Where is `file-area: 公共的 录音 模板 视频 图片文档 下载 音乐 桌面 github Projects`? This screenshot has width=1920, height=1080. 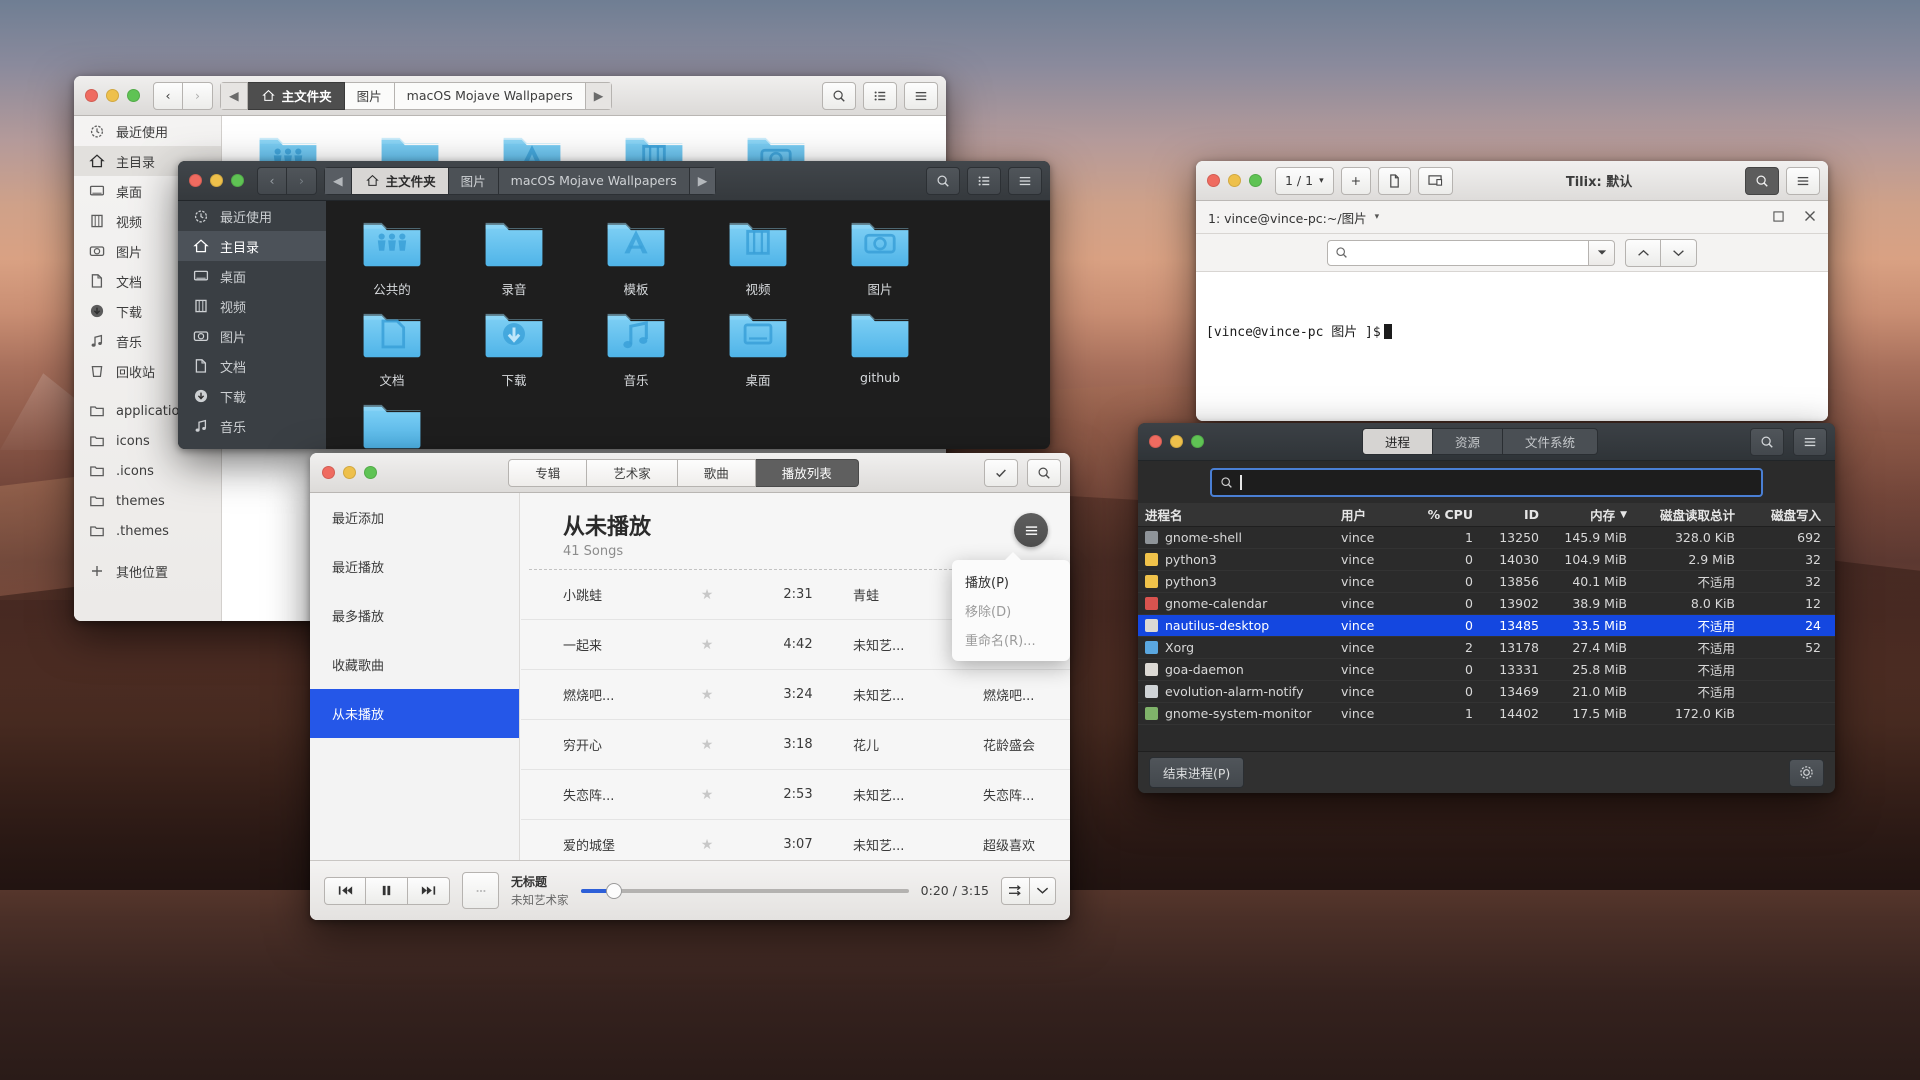 file-area: 公共的 录音 模板 视频 图片文档 下载 音乐 桌面 github Projects is located at coordinates (688, 325).